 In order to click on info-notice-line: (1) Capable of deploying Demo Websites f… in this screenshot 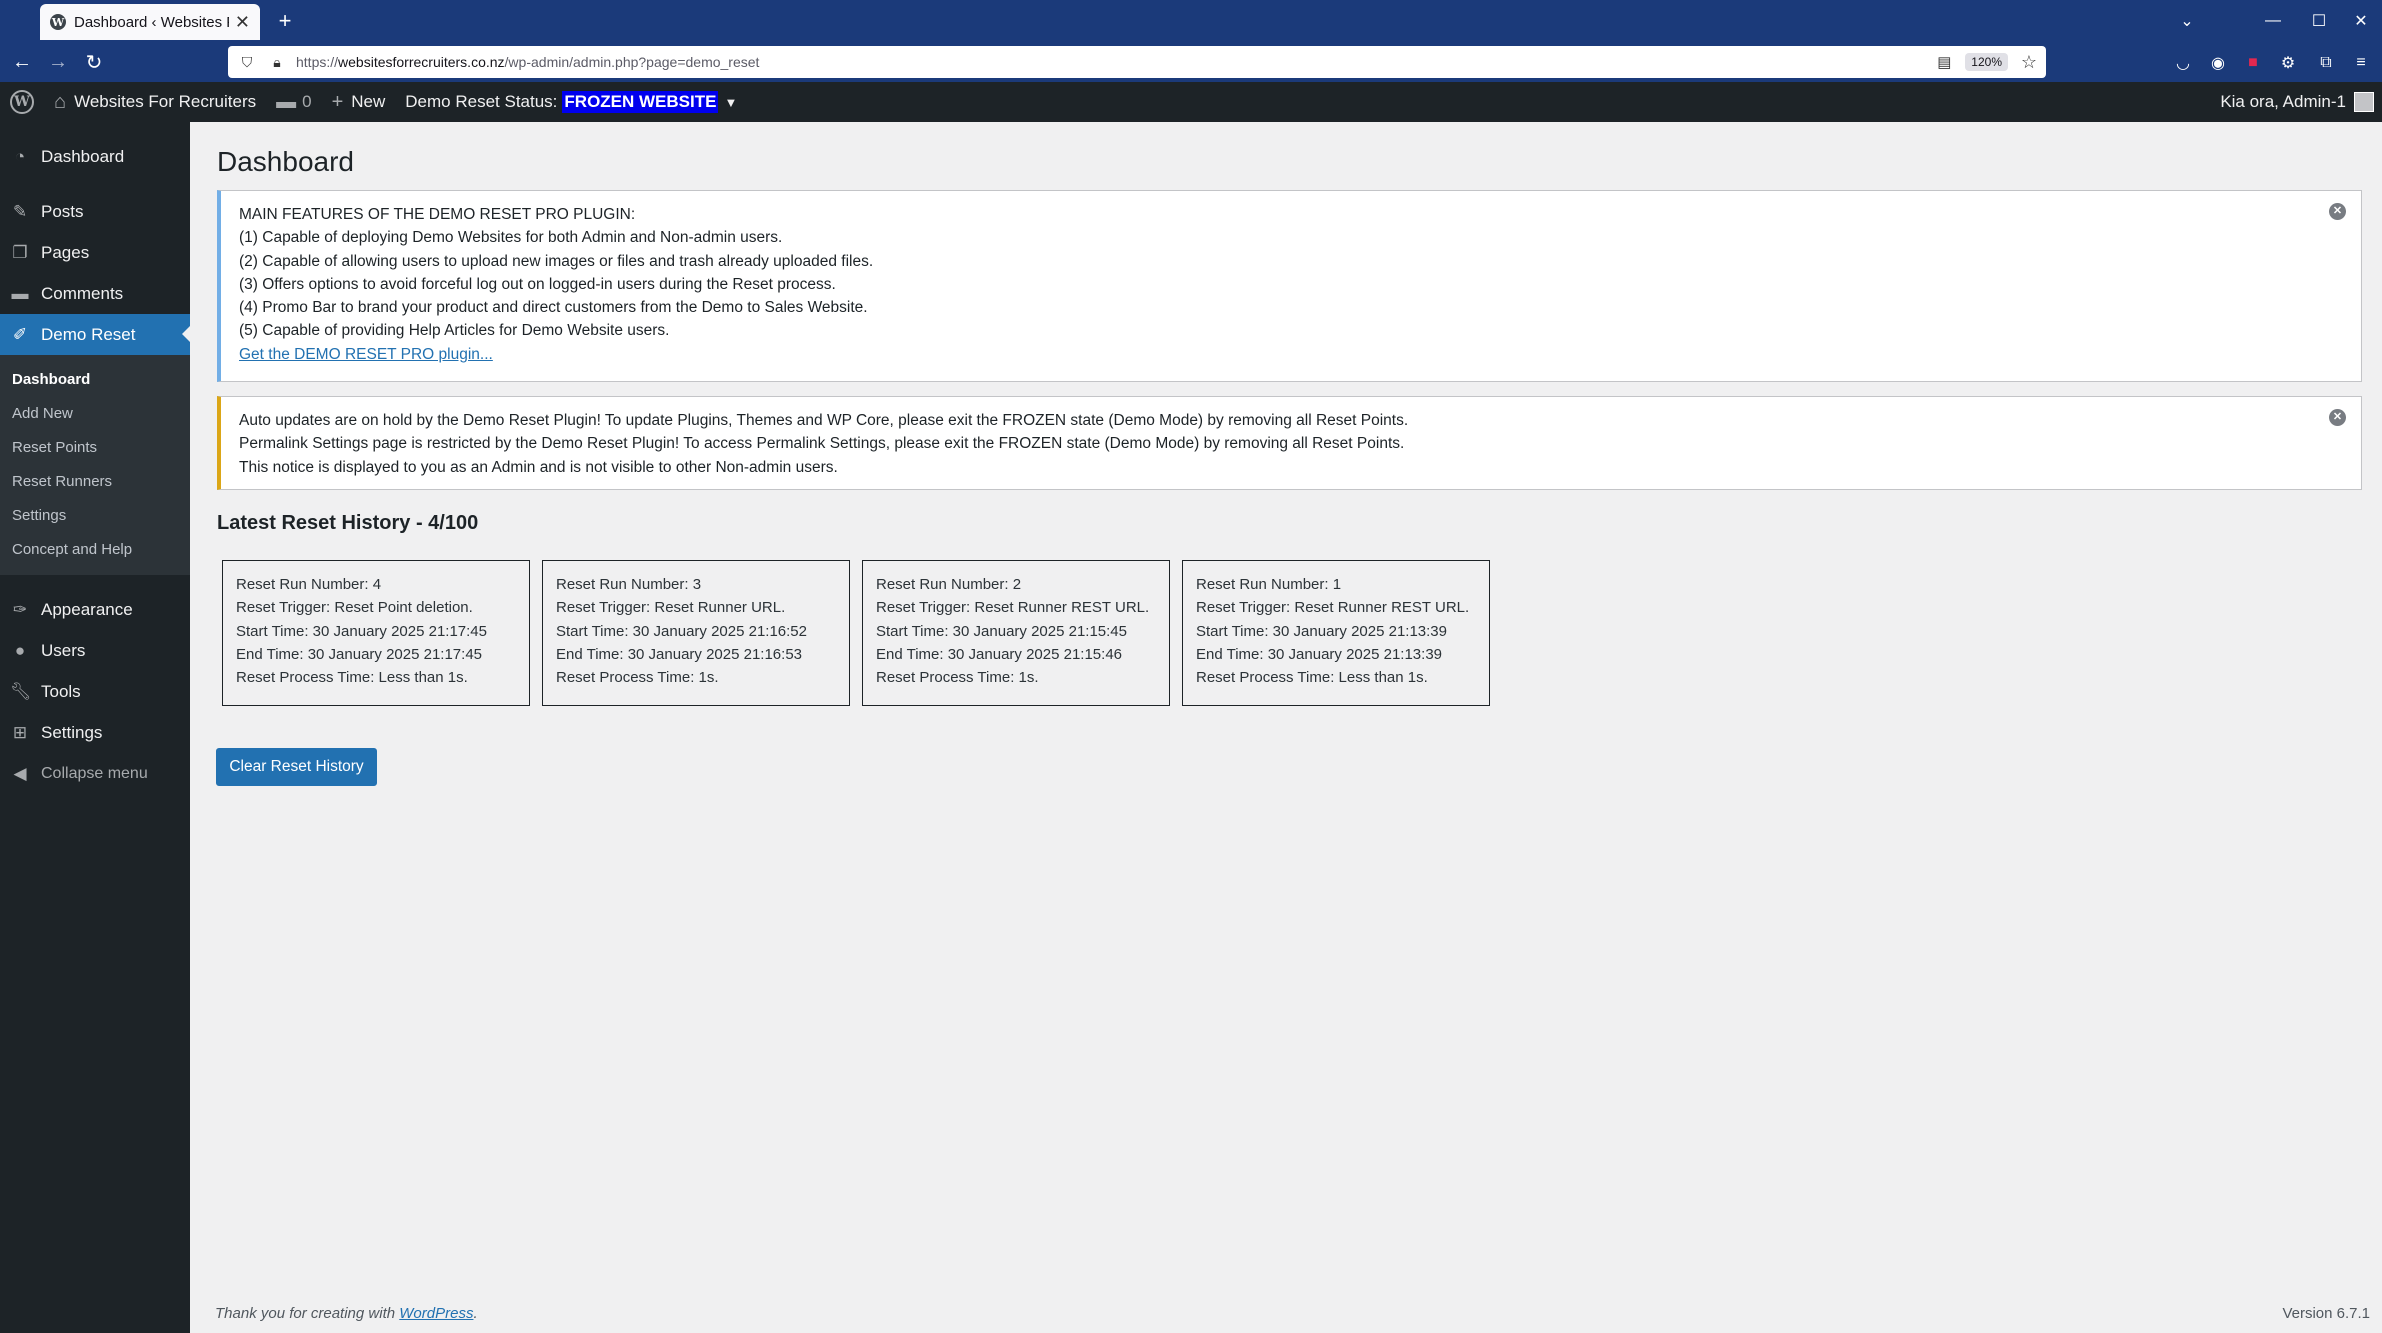, I will do `click(511, 238)`.